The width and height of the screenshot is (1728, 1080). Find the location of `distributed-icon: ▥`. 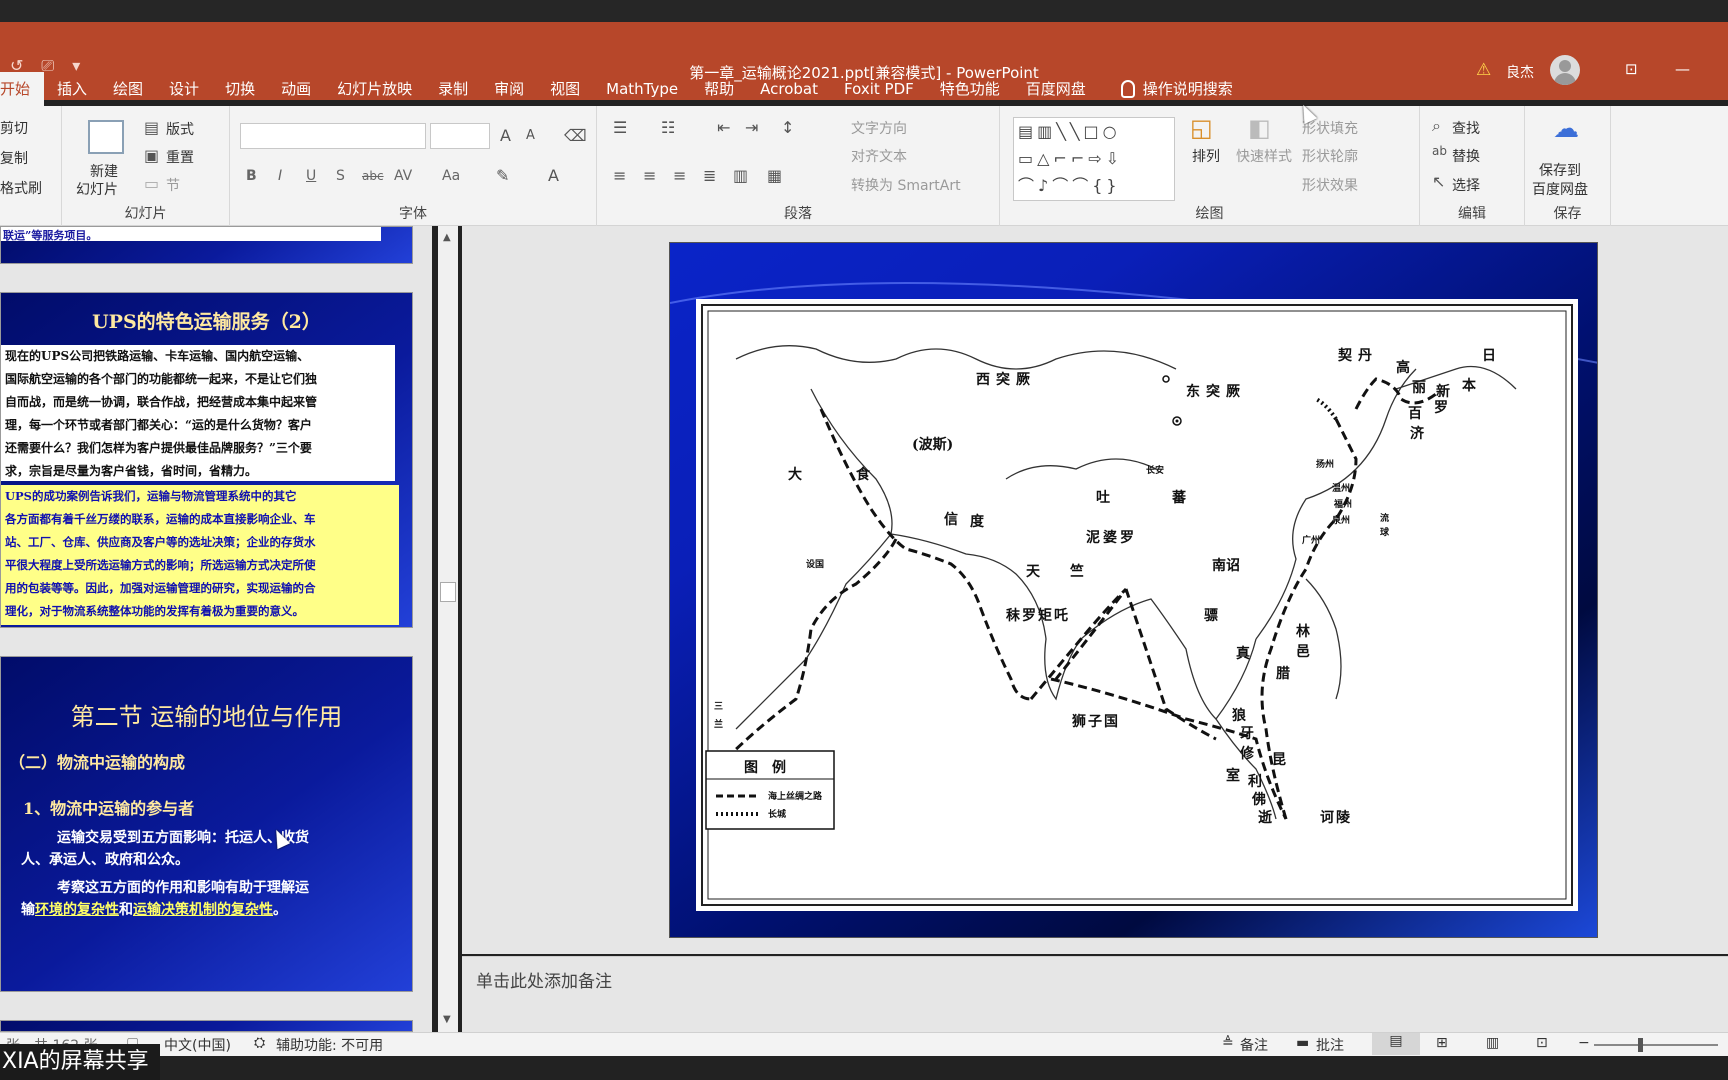

distributed-icon: ▥ is located at coordinates (740, 175).